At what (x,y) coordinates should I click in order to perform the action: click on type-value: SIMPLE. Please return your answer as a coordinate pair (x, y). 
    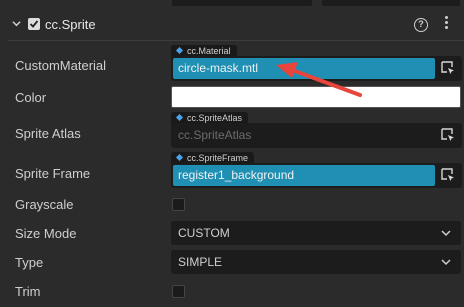
    Looking at the image, I should click on (200, 262).